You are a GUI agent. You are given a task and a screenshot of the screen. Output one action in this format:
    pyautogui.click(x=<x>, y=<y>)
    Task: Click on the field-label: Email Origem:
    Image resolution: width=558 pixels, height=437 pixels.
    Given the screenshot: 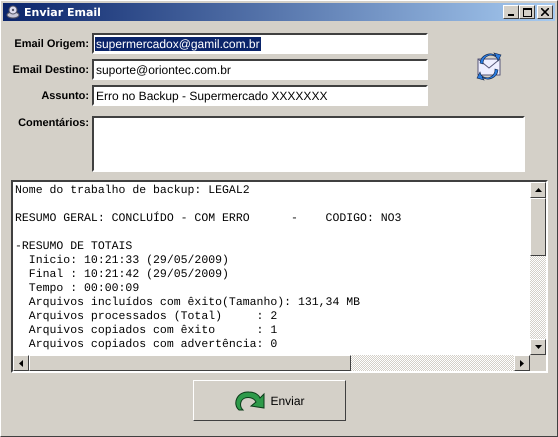 What is the action you would take?
    pyautogui.click(x=51, y=44)
    